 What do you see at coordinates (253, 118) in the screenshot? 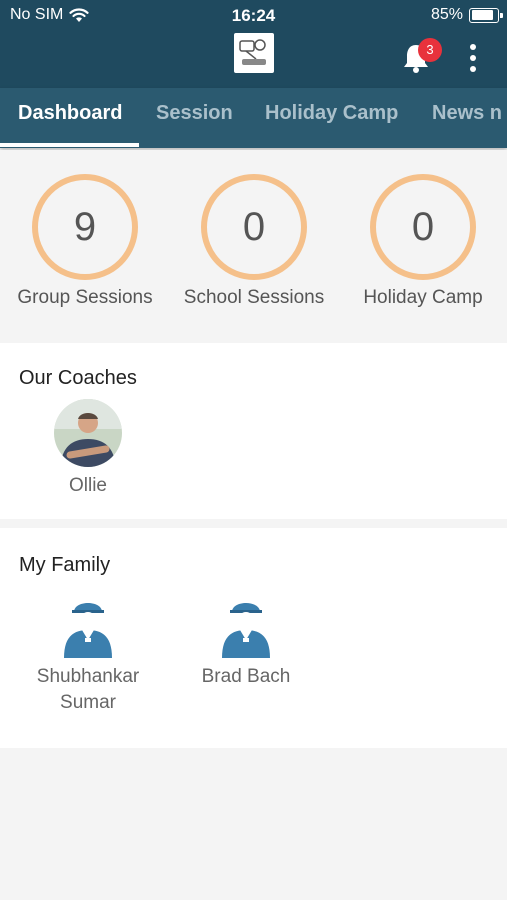
I see `tab-bar: Dashboard Session Holiday Camp News n` at bounding box center [253, 118].